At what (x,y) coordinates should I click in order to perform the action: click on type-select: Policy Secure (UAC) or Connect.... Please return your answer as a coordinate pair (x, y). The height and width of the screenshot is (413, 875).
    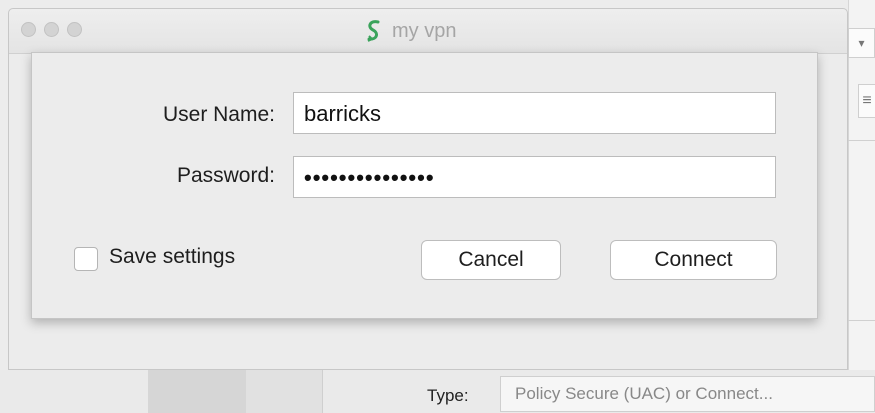
    Looking at the image, I should click on (687, 394).